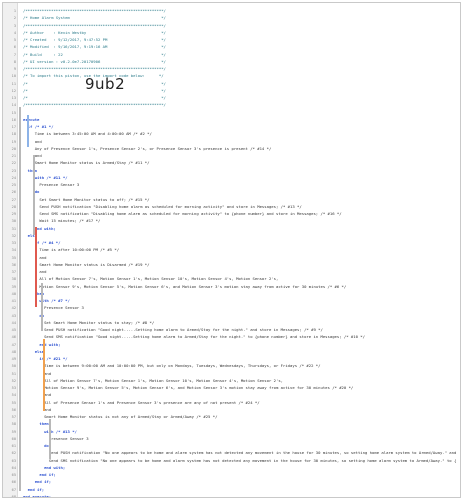 This screenshot has height=500, width=463. Describe the element at coordinates (28, 131) in the screenshot. I see `if-block-bar` at that location.